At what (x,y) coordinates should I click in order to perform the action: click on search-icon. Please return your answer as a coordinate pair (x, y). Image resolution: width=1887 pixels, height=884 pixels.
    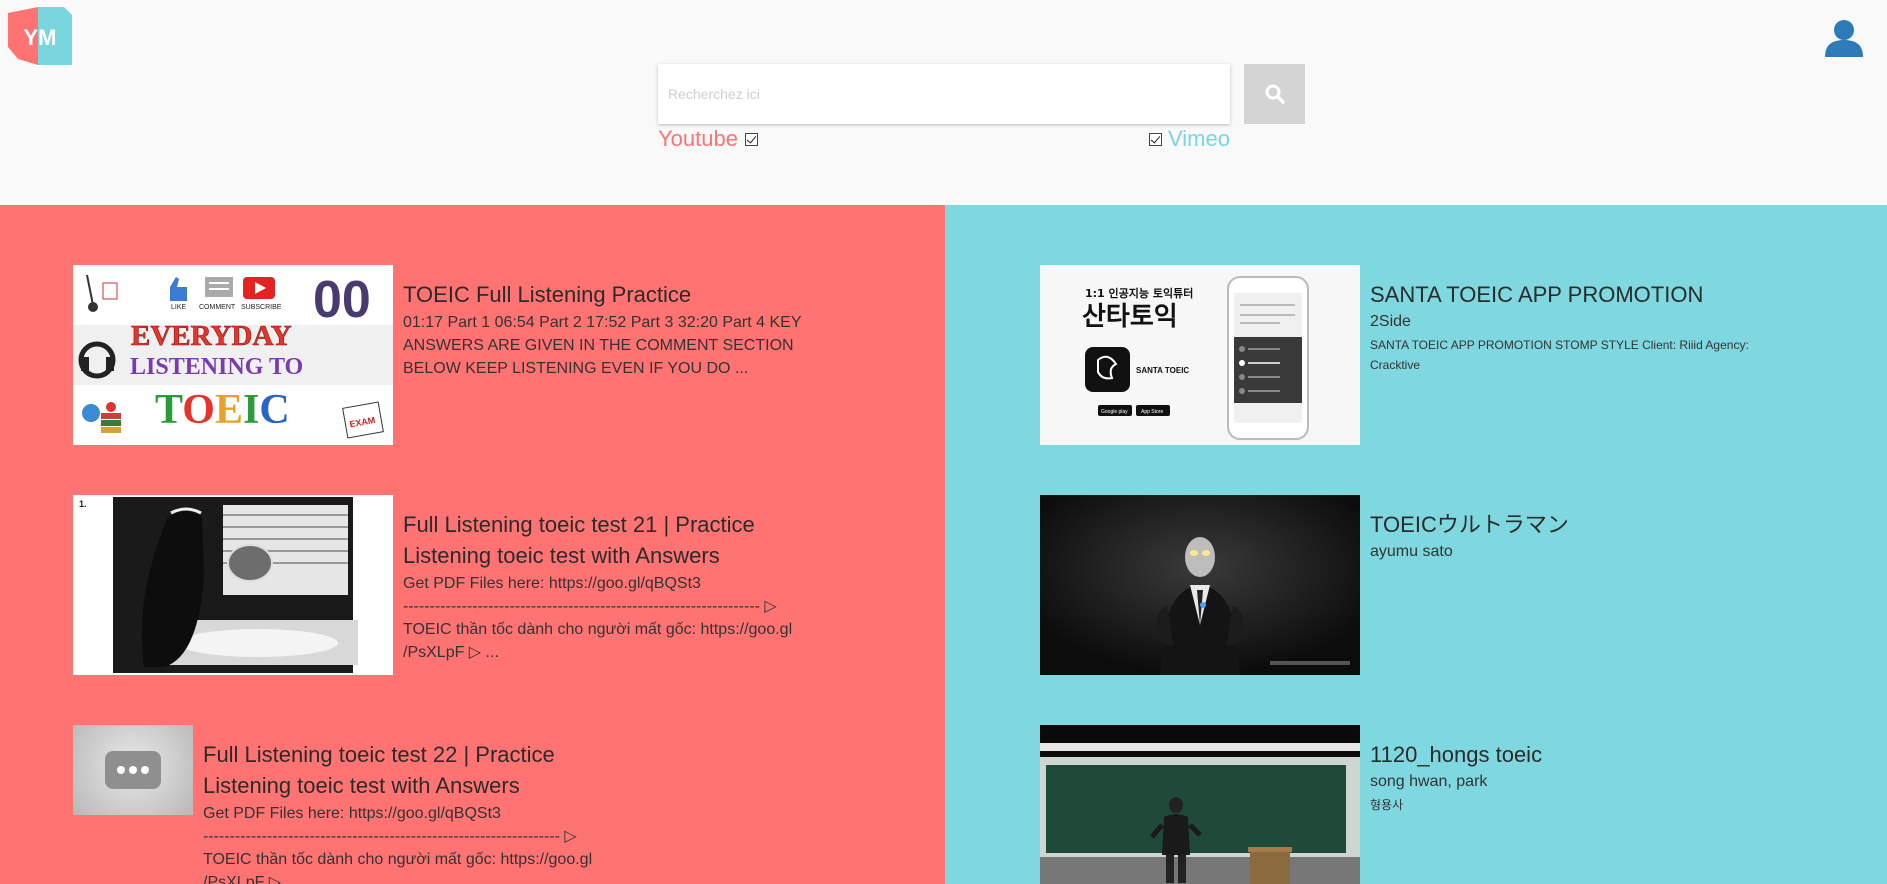
    Looking at the image, I should click on (1275, 94).